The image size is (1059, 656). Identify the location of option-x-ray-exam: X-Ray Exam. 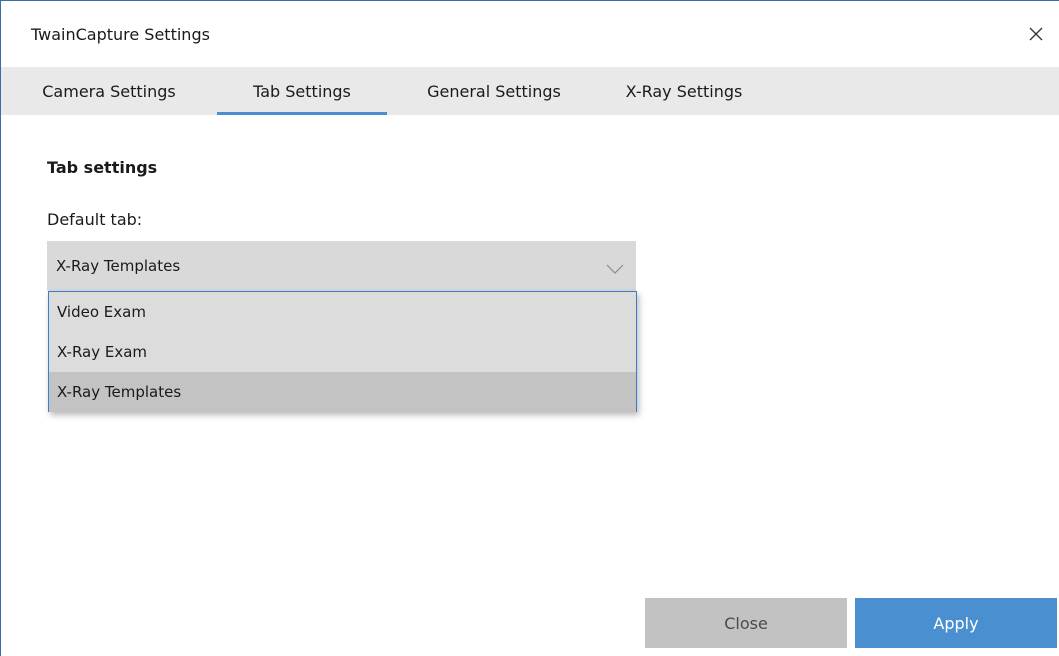
(342, 352).